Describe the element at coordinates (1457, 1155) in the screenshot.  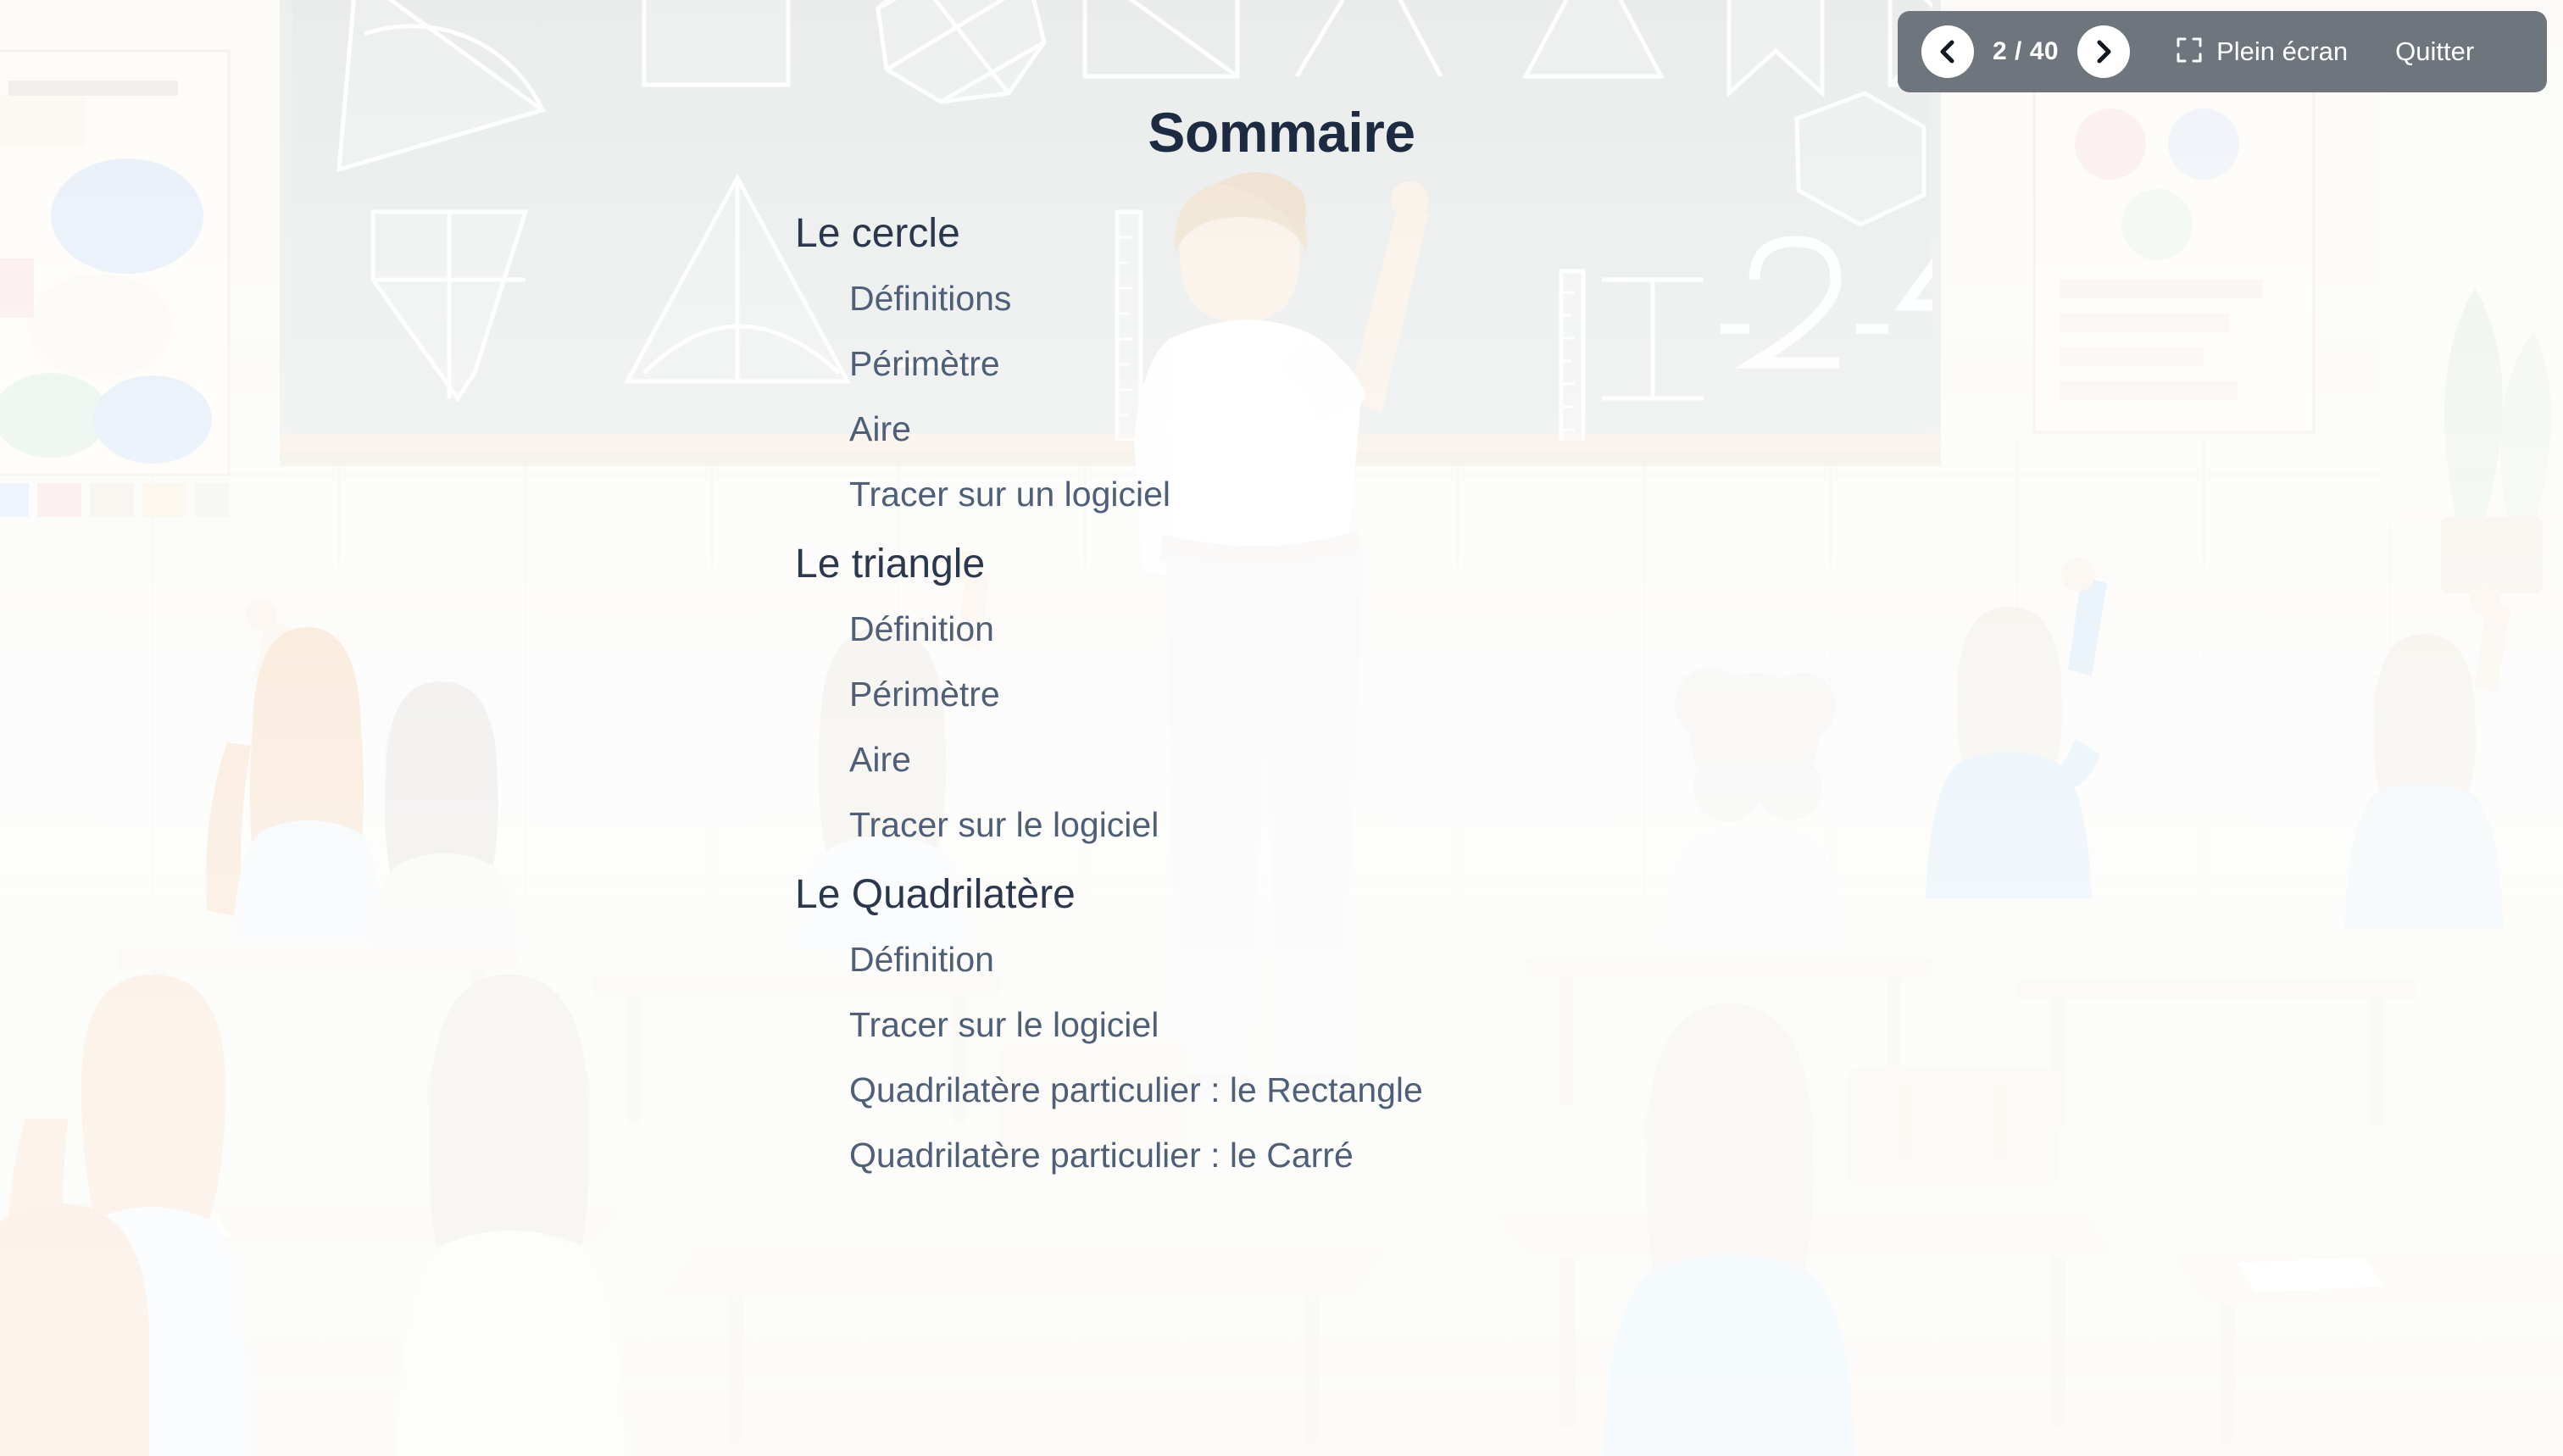
I see `toc-item: Quadrilatère particulier : le Carré` at that location.